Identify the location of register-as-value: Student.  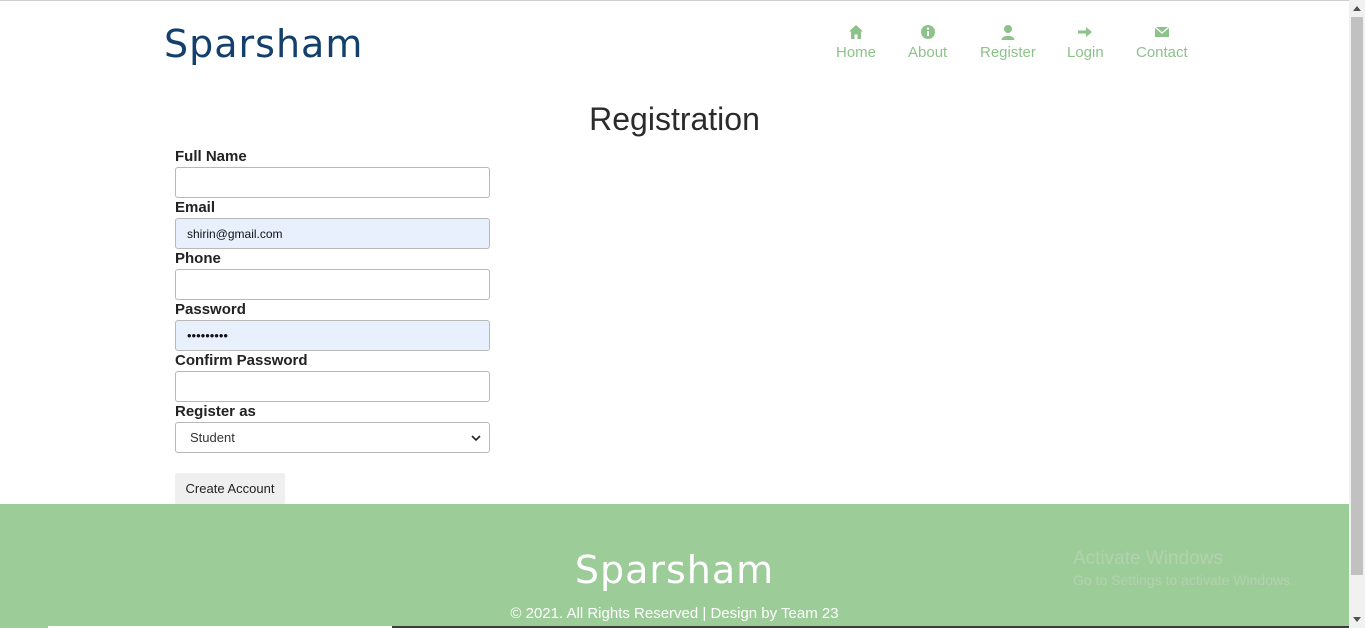
(212, 437).